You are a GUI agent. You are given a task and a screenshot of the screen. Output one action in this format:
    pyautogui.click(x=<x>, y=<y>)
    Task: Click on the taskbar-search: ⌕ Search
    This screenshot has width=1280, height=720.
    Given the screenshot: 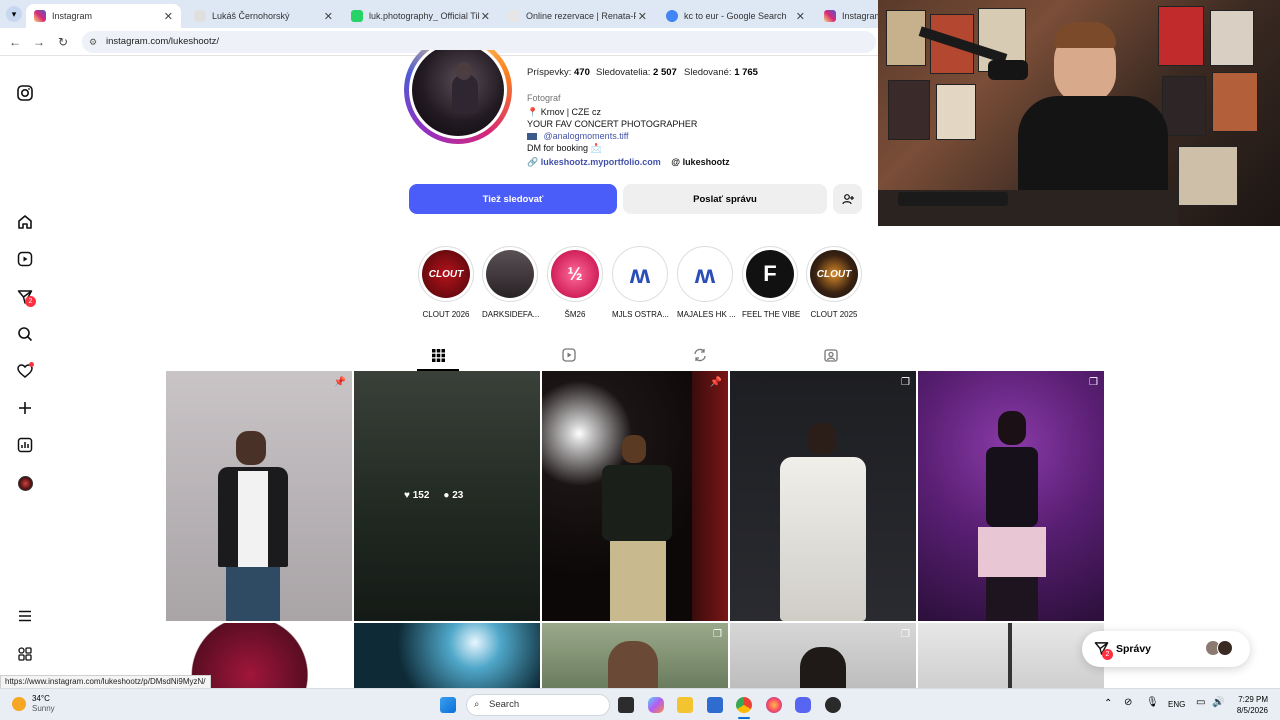 What is the action you would take?
    pyautogui.click(x=538, y=705)
    